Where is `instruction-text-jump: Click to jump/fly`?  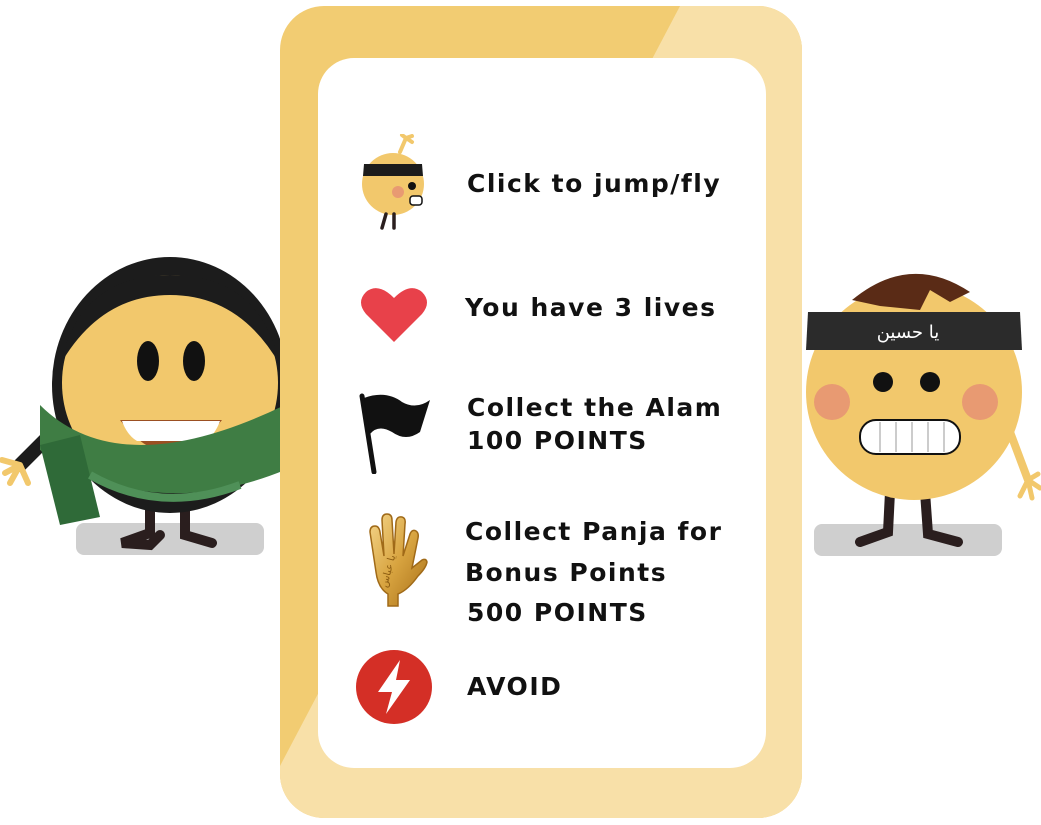 instruction-text-jump: Click to jump/fly is located at coordinates (594, 183).